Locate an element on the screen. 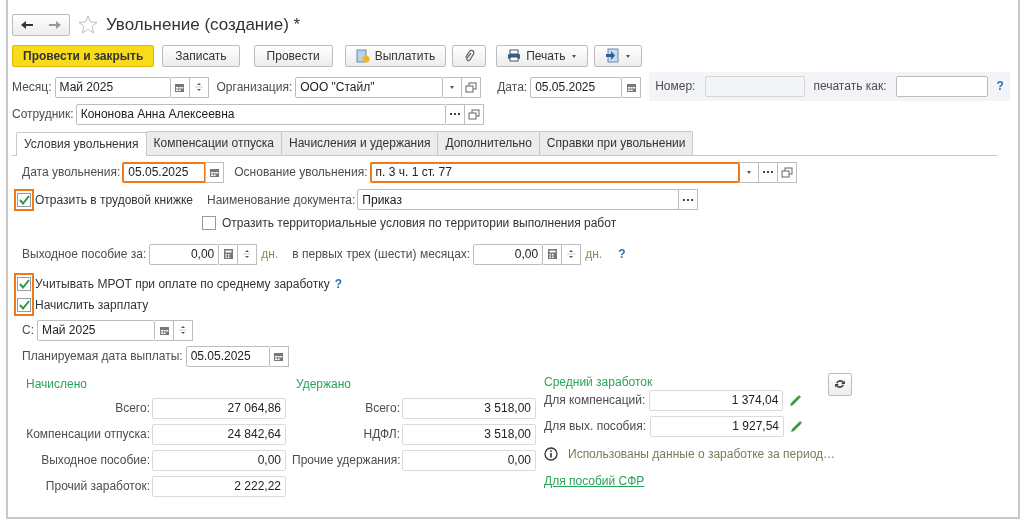  open-button is located at coordinates (472, 87).